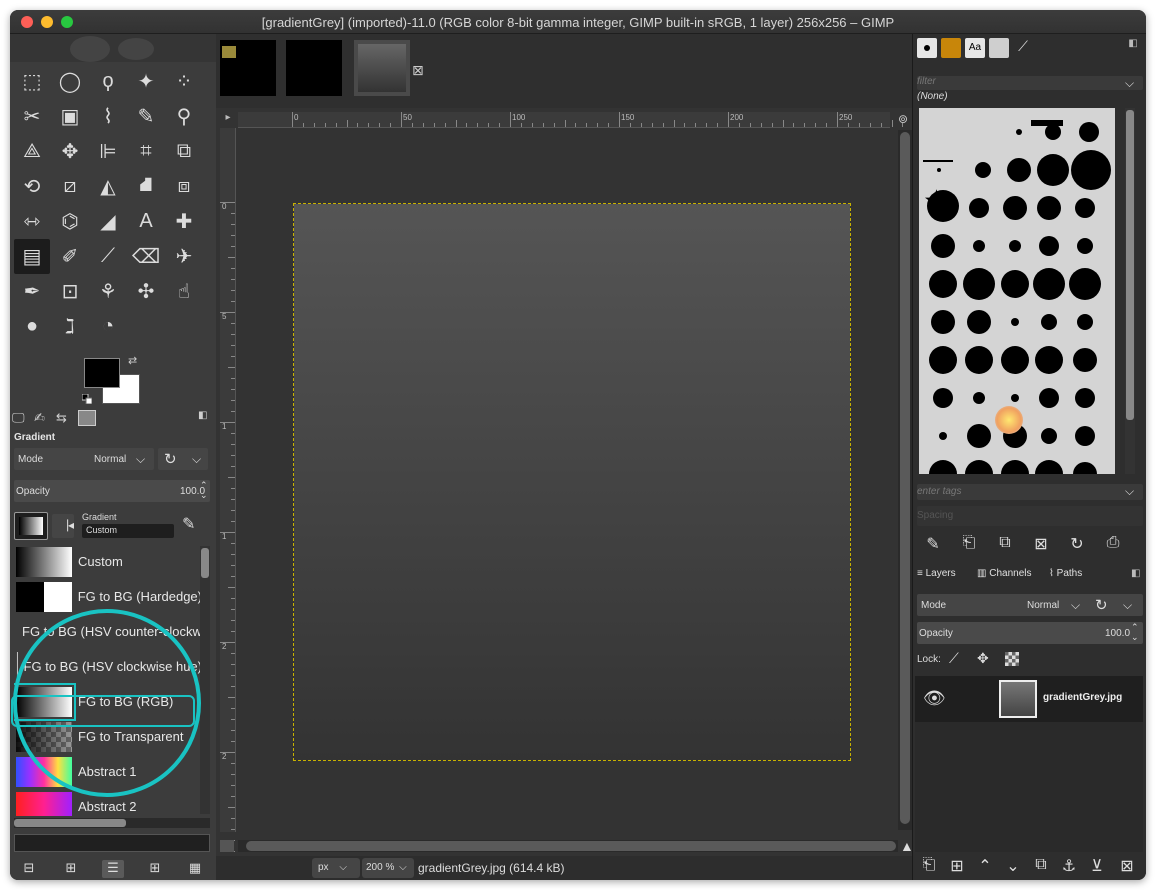 This screenshot has width=1156, height=890. Describe the element at coordinates (108, 81) in the screenshot. I see `free-select-icon: ϙ` at that location.